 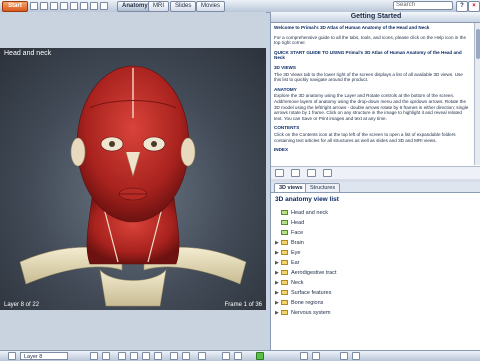 I want to click on list-item-surface-features: ▶ Surface features, so click(x=375, y=293).